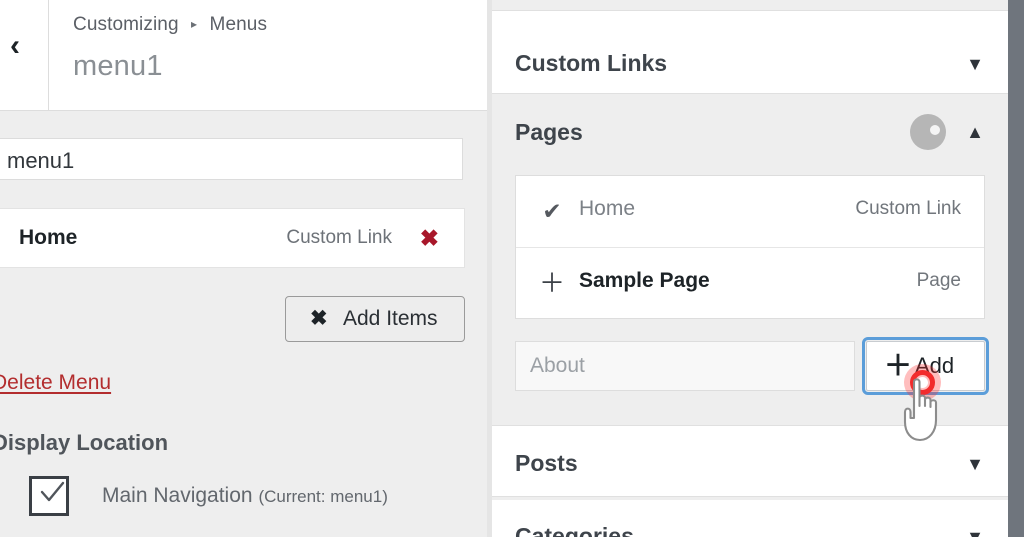 Image resolution: width=1024 pixels, height=537 pixels. Describe the element at coordinates (126, 24) in the screenshot. I see `breadcrumb-root: Customizing` at that location.